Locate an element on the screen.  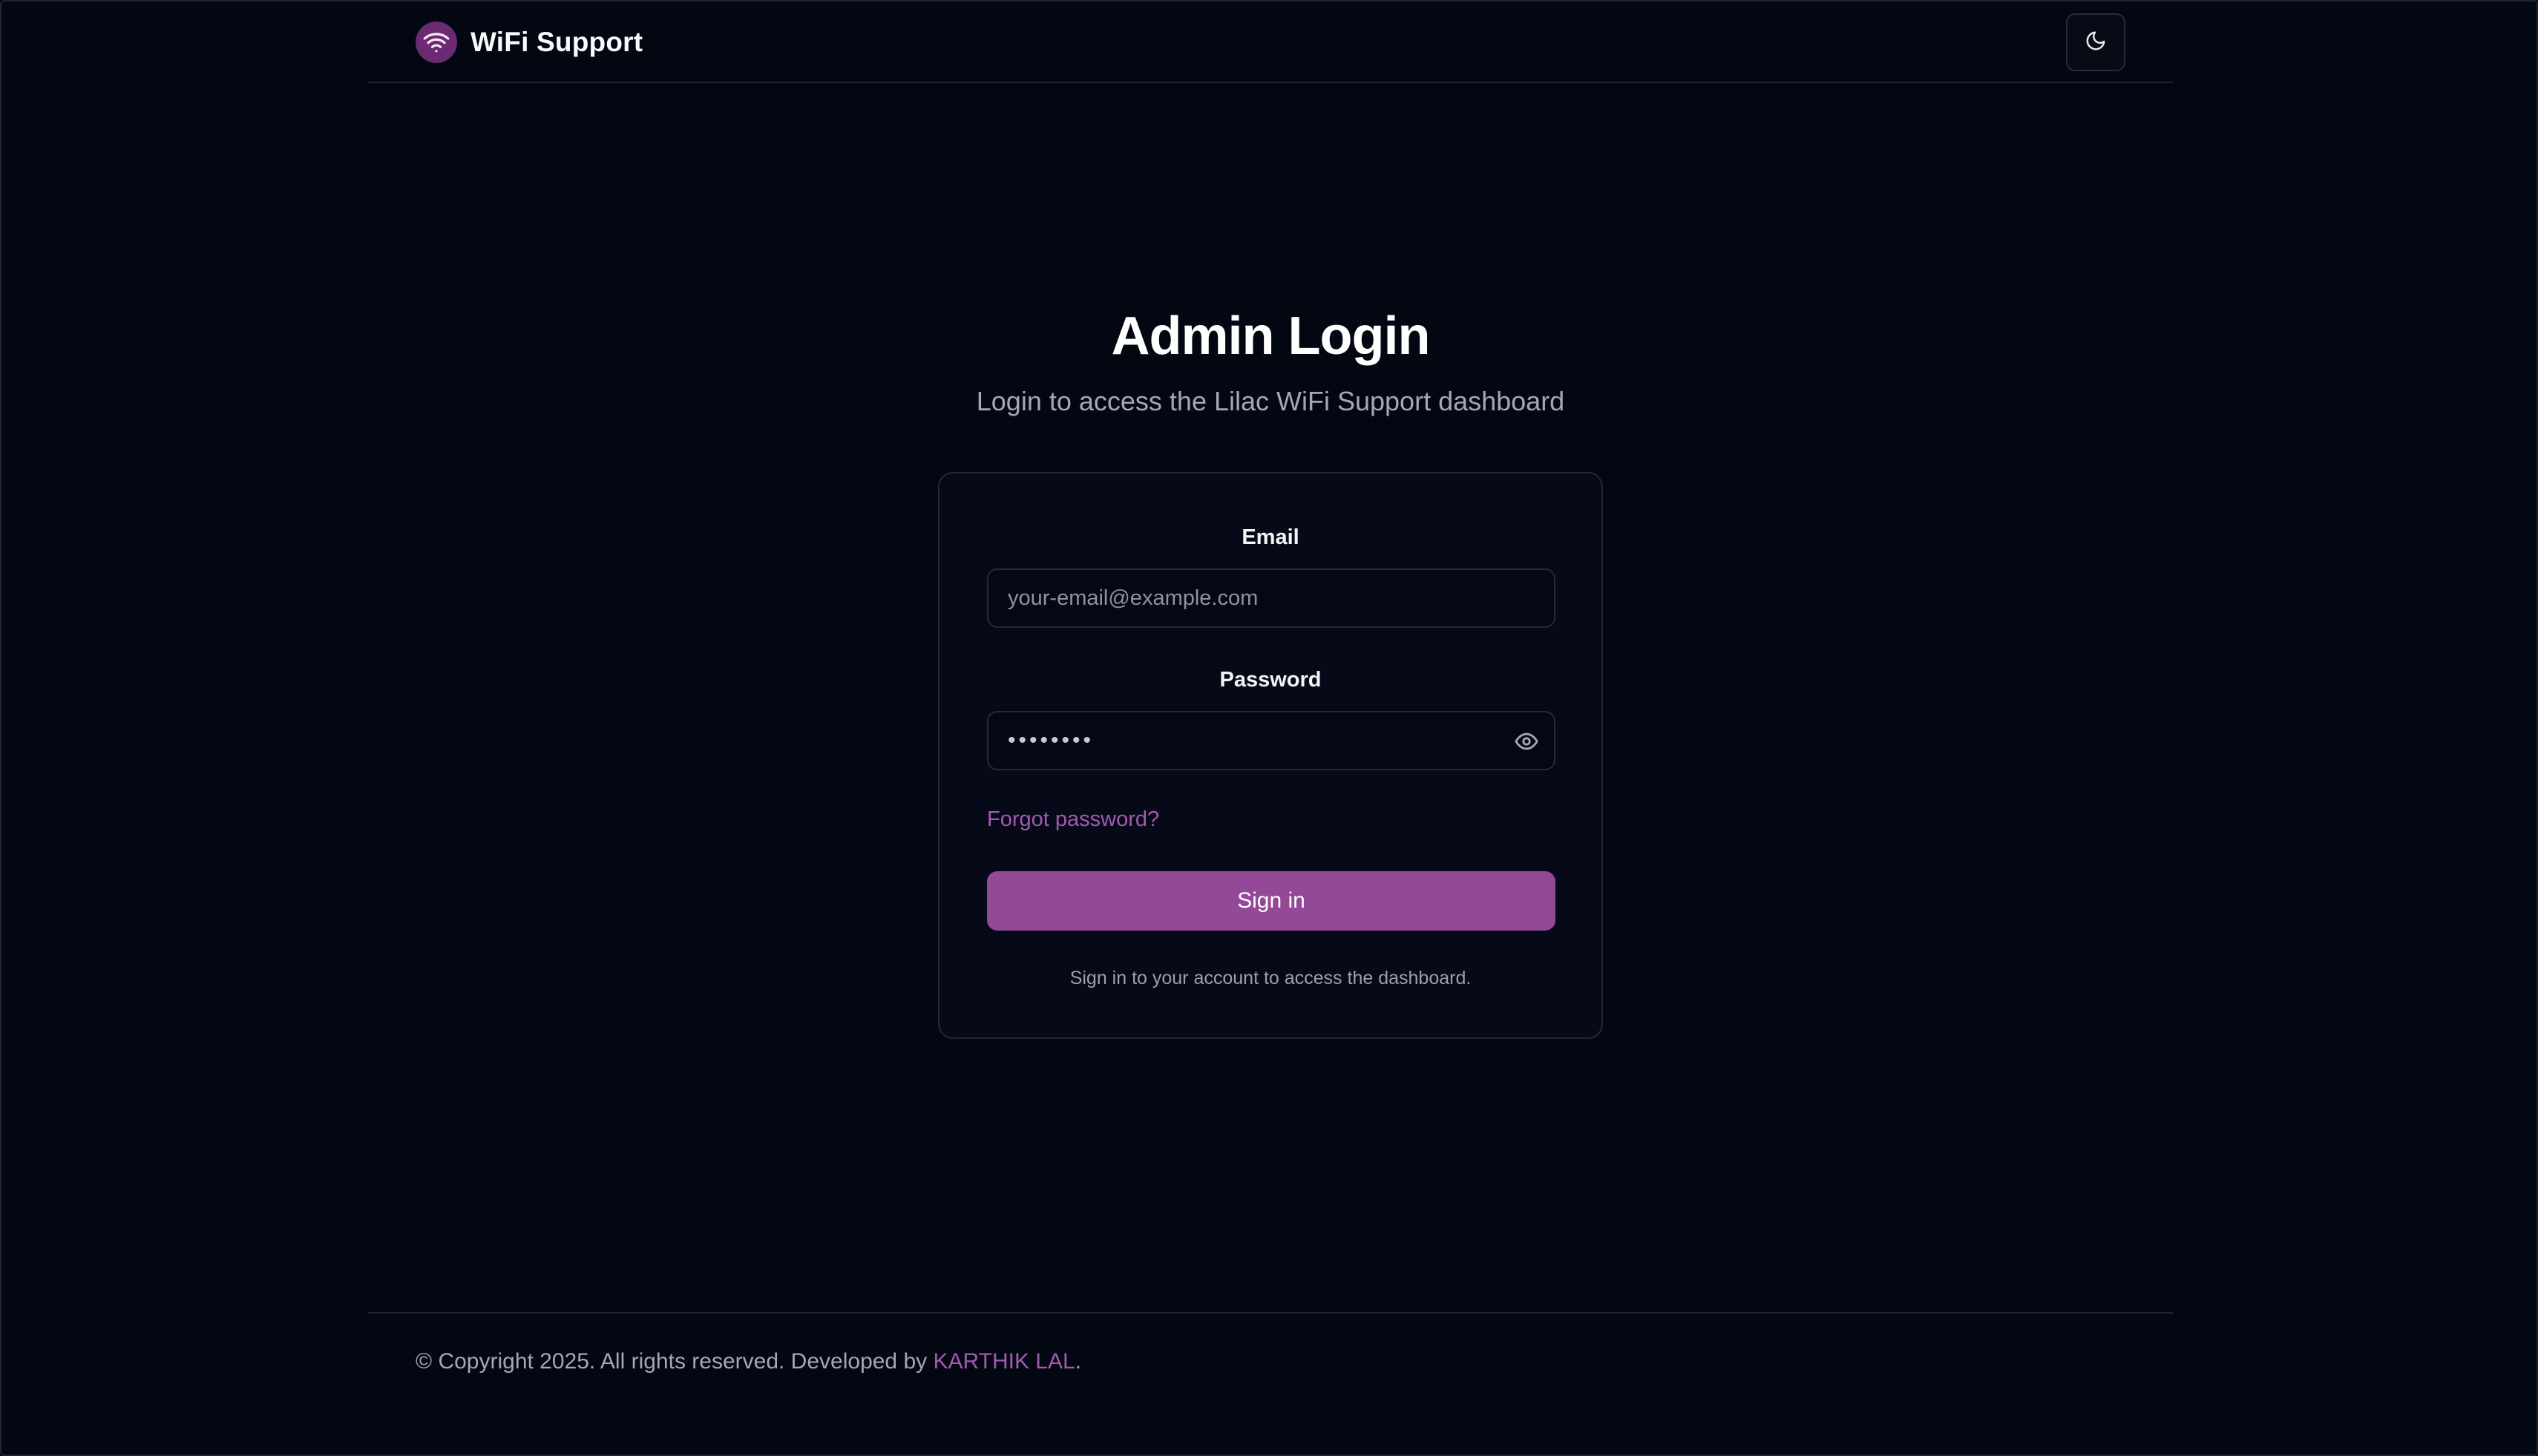
moon-icon is located at coordinates (2096, 43).